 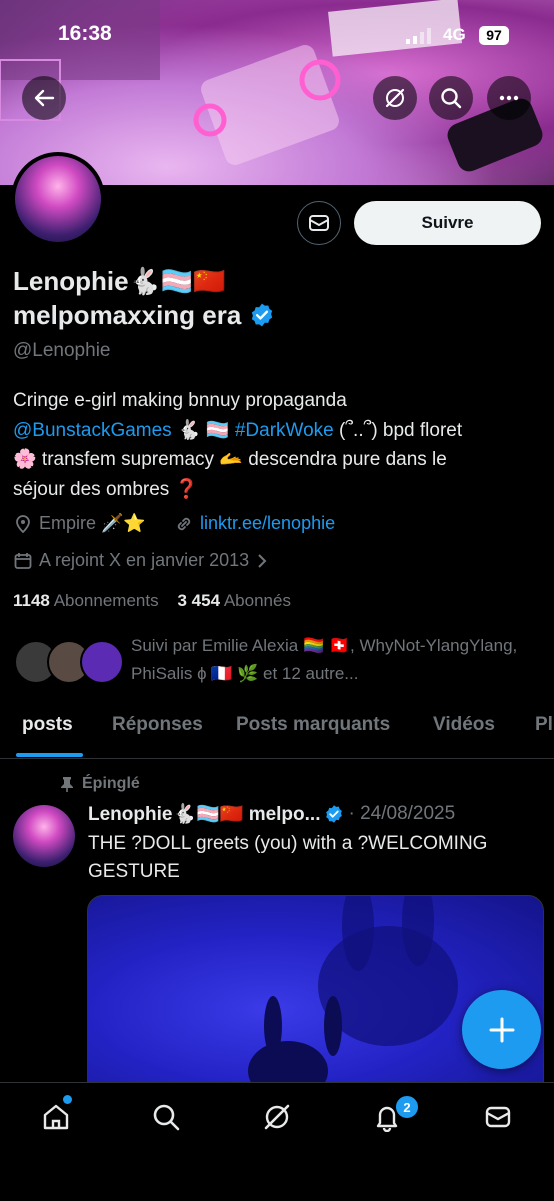 I want to click on profile-tabs: posts Réponses Posts marquants Vidéos Pl, so click(x=277, y=732).